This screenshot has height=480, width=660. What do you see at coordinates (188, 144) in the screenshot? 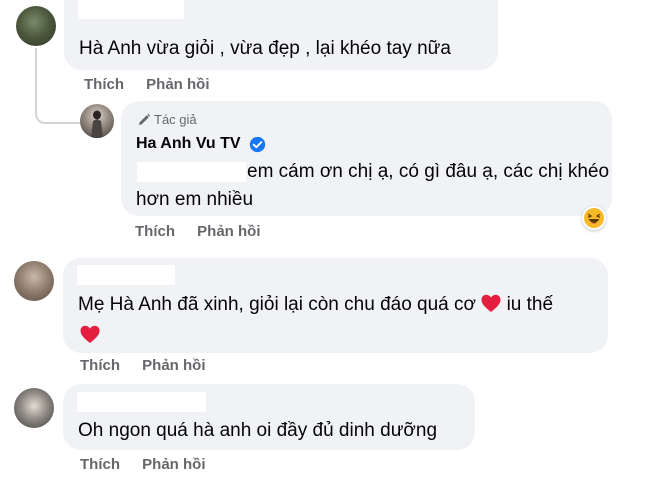
I see `author-name-link: Ha Anh Vu TV` at bounding box center [188, 144].